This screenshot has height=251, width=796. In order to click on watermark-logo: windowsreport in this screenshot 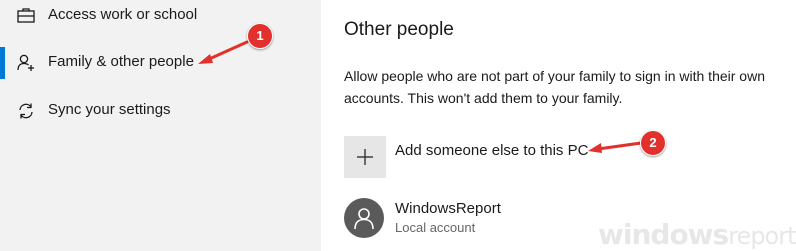, I will do `click(697, 234)`.